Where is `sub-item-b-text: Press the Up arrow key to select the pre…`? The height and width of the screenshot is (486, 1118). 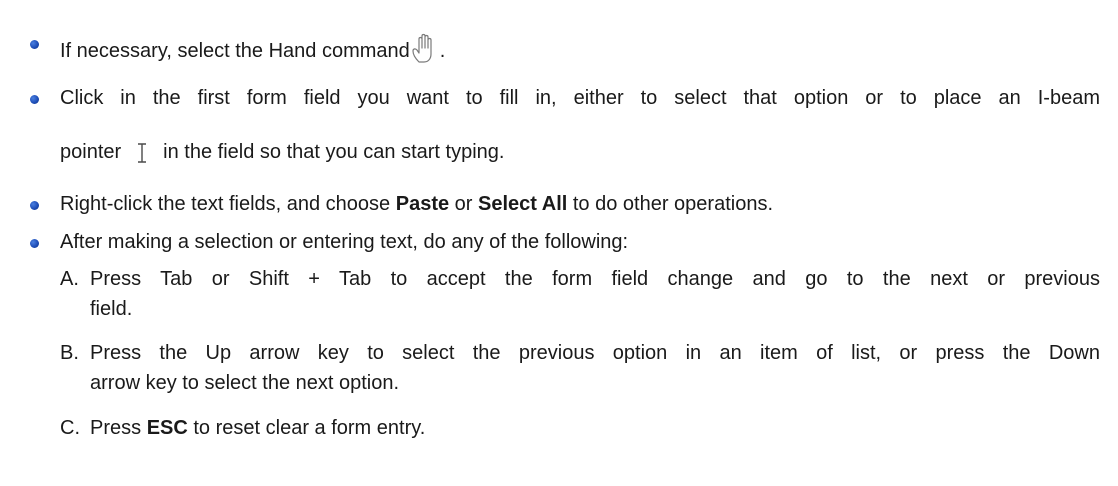 sub-item-b-text: Press the Up arrow key to select the pre… is located at coordinates (595, 353).